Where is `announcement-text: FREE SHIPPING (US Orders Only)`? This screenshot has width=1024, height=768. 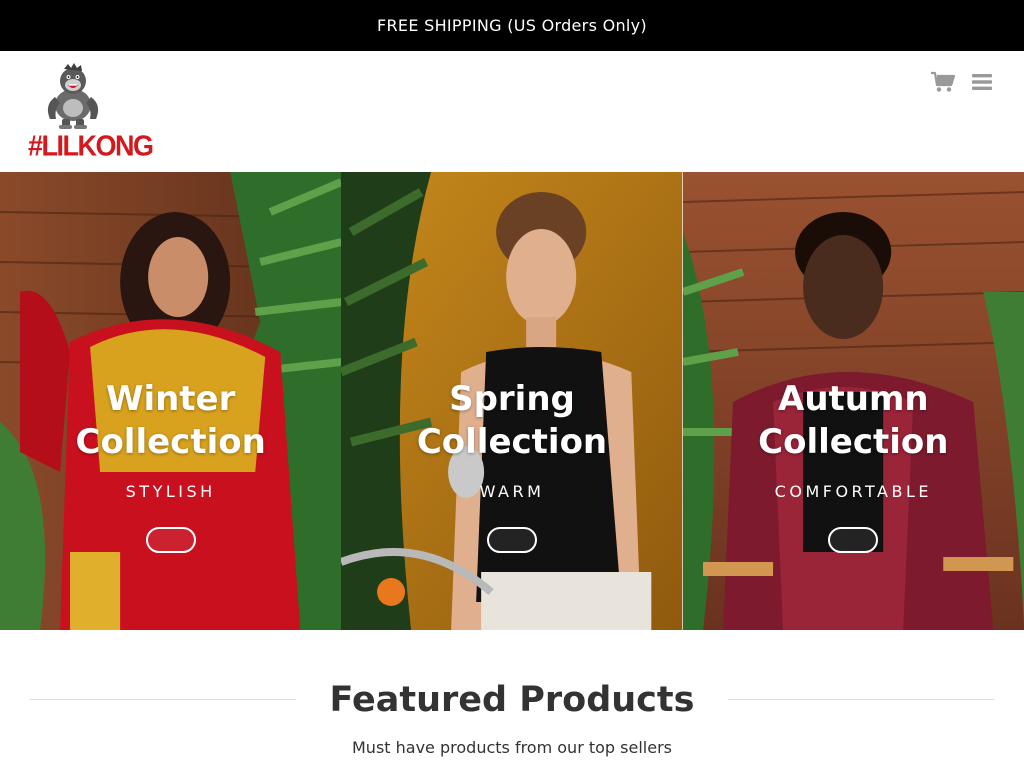
announcement-text: FREE SHIPPING (US Orders Only) is located at coordinates (512, 25).